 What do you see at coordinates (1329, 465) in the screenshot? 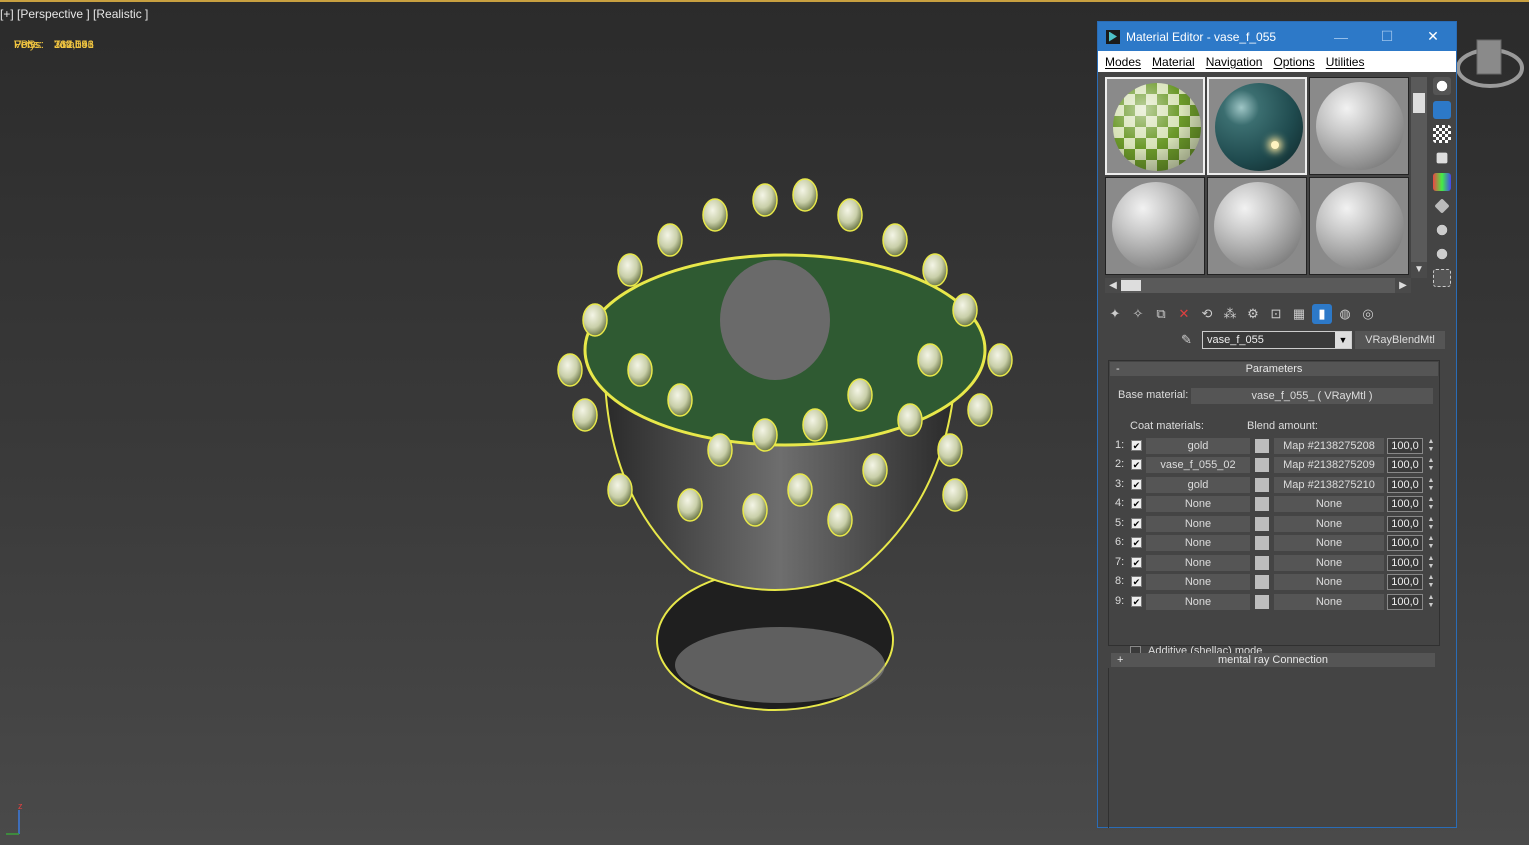
I see `blend-map-button: Map #2138275209` at bounding box center [1329, 465].